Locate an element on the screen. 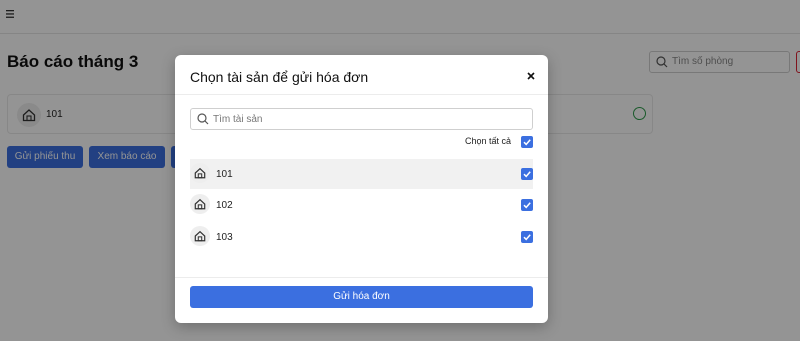 This screenshot has height=341, width=800. close-icon is located at coordinates (531, 76).